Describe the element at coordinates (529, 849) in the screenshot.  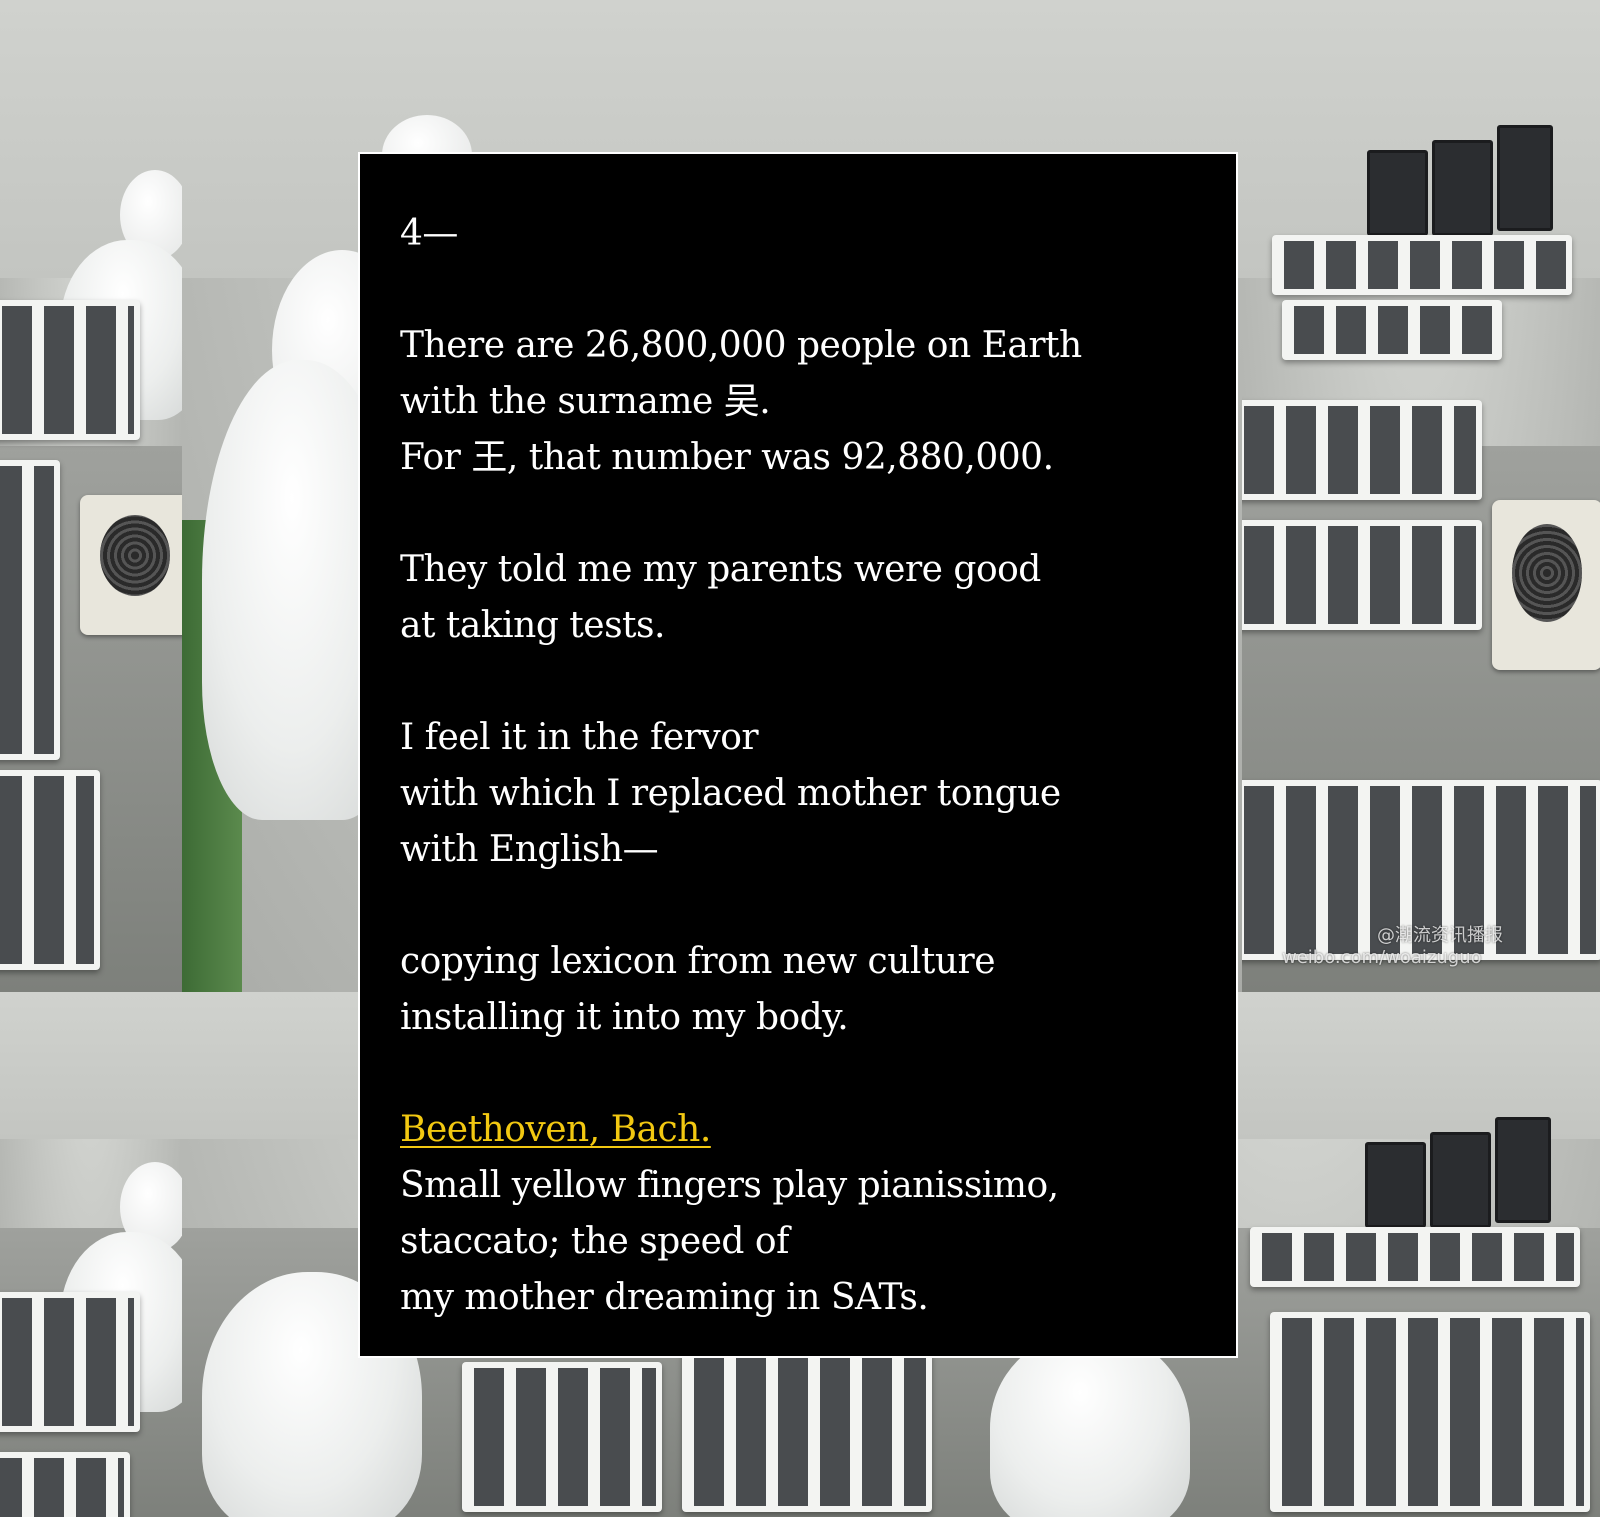
I see `poem-line: with English—` at that location.